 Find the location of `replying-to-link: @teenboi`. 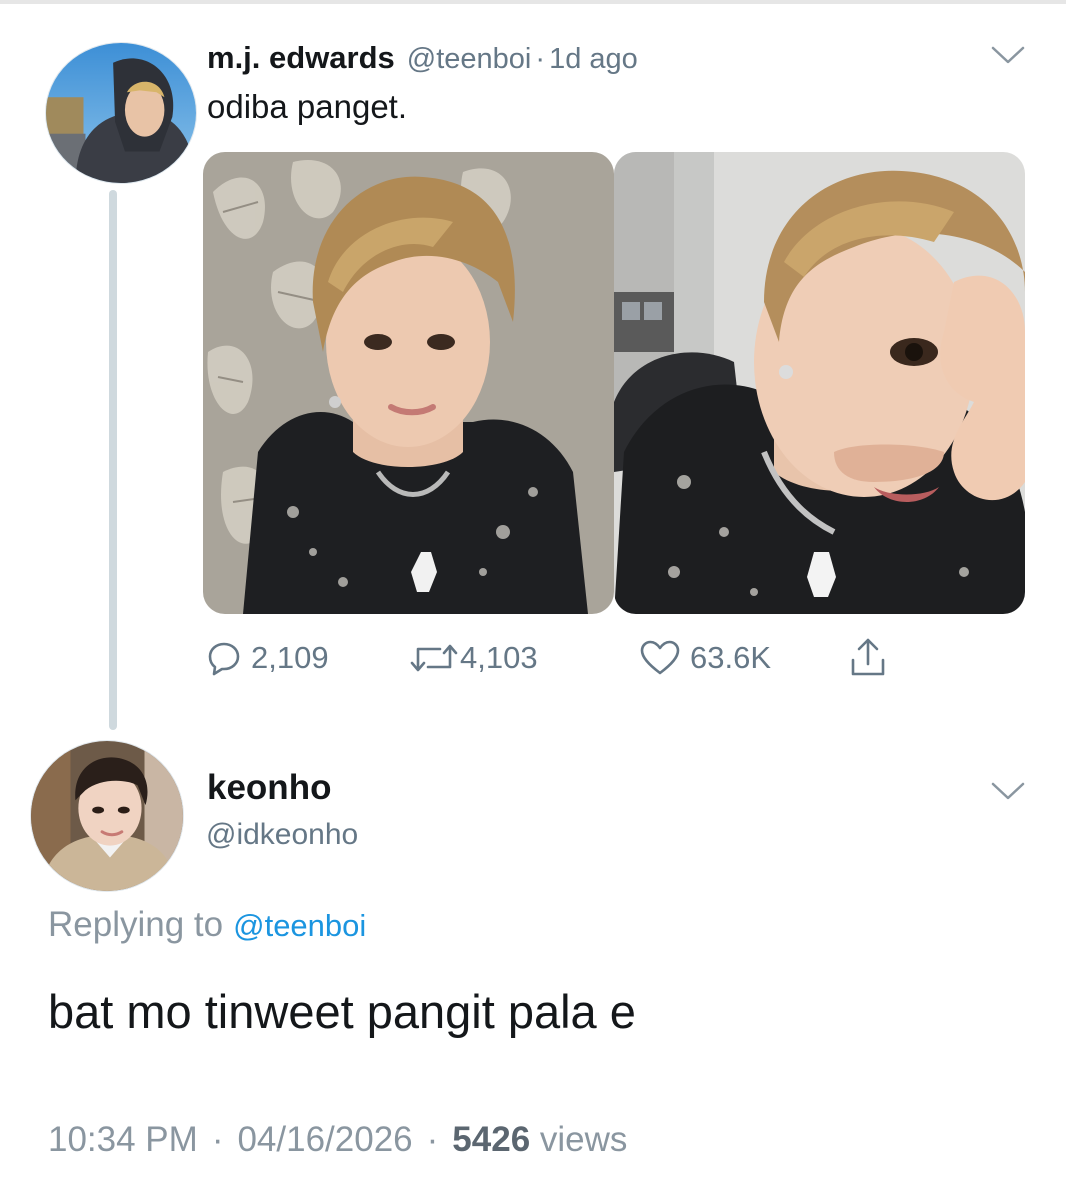

replying-to-link: @teenboi is located at coordinates (299, 925).